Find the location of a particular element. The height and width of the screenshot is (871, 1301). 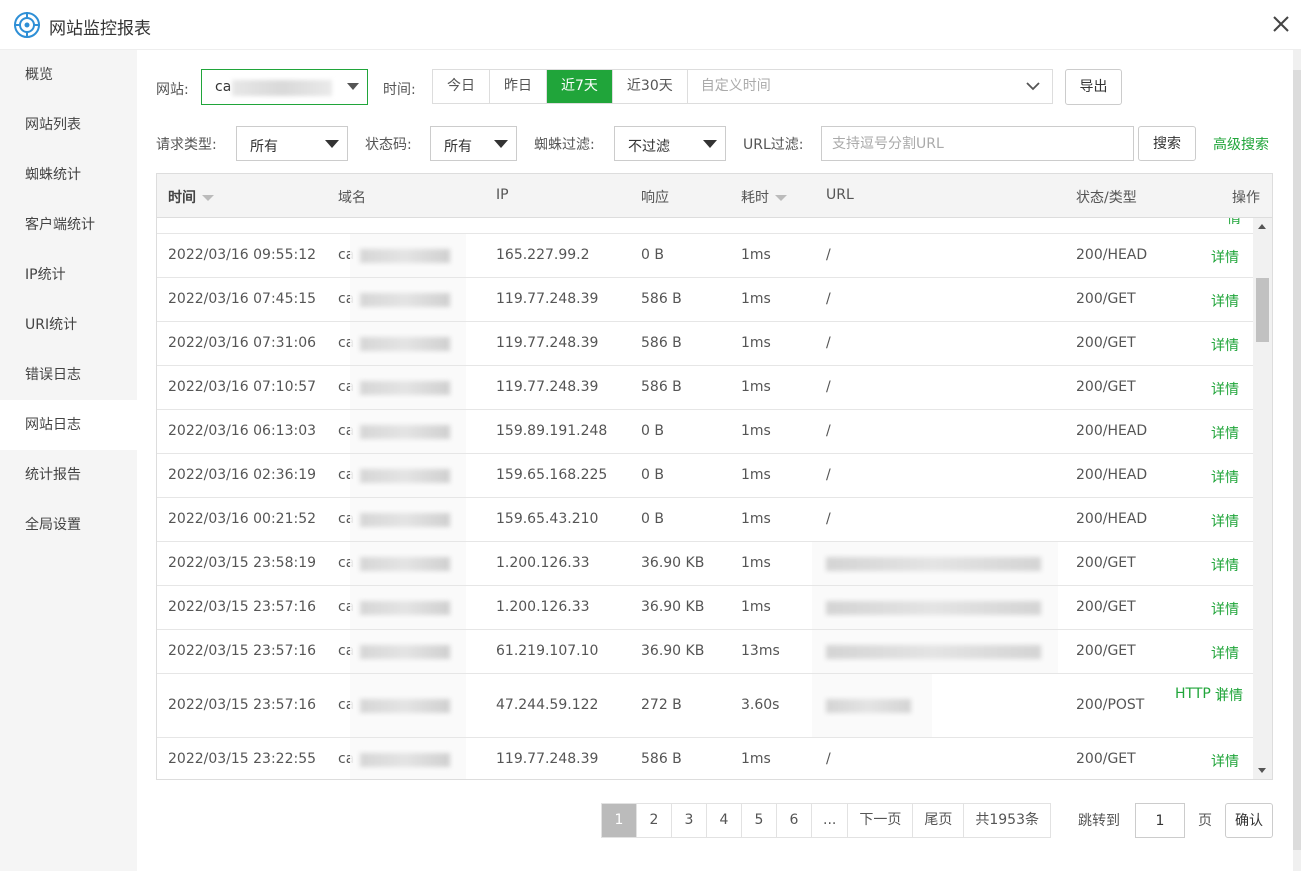

status-code-value: 所有 is located at coordinates (458, 147).